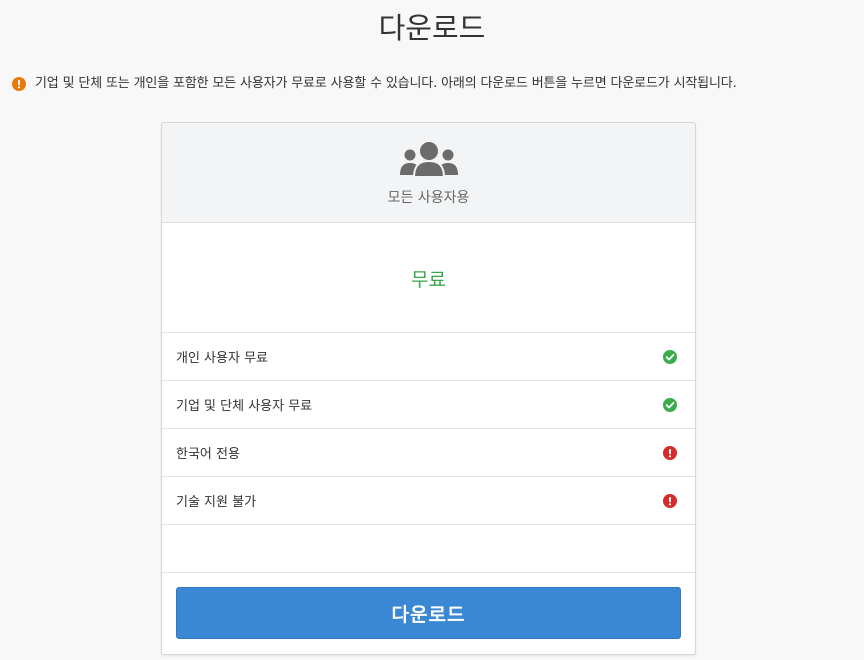  I want to click on empty-row, so click(428, 549).